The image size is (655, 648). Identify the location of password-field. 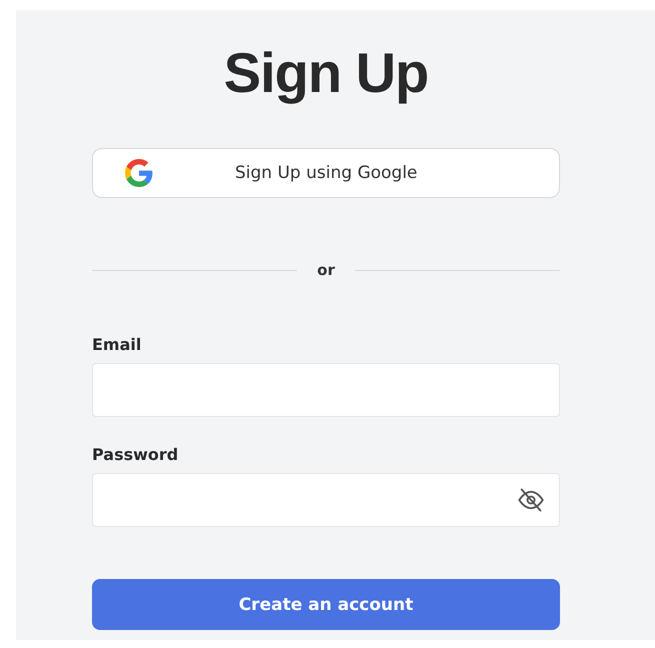
(326, 500).